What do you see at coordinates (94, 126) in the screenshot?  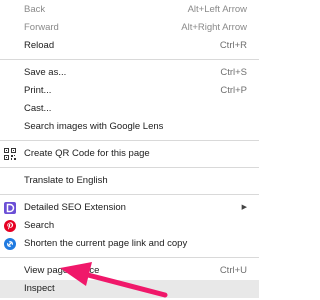 I see `menu-item-label: Search images with Google Lens` at bounding box center [94, 126].